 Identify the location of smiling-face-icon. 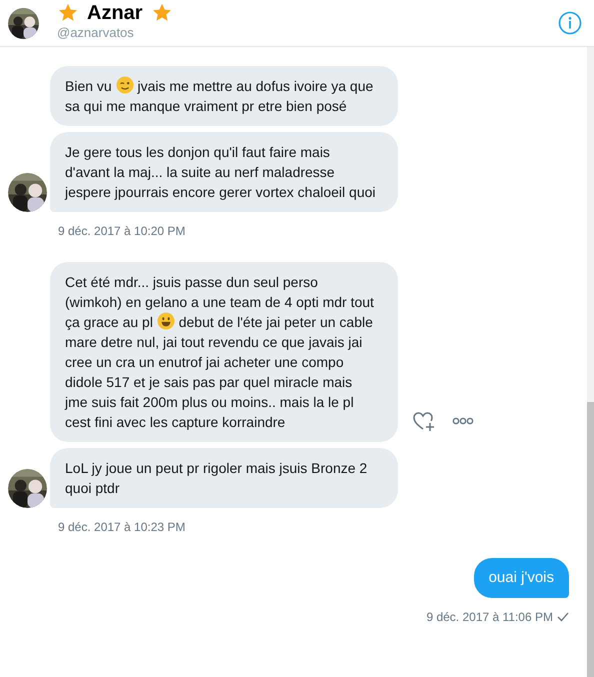
(165, 321).